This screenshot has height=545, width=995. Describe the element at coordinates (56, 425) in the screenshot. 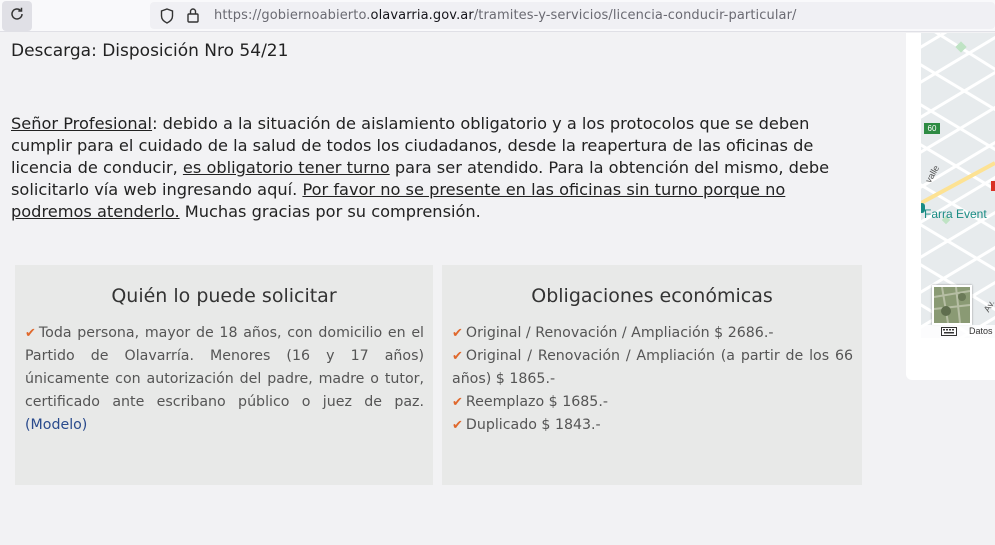

I see `model-link: (Modelo)` at that location.